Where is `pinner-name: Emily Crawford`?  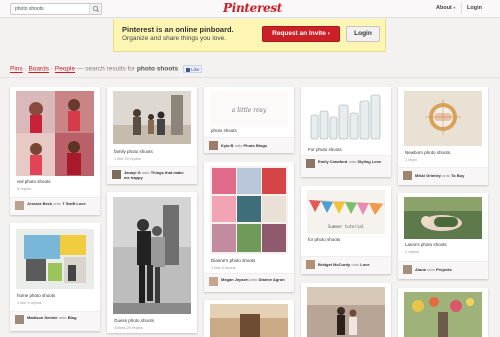 pinner-name: Emily Crawford is located at coordinates (332, 161).